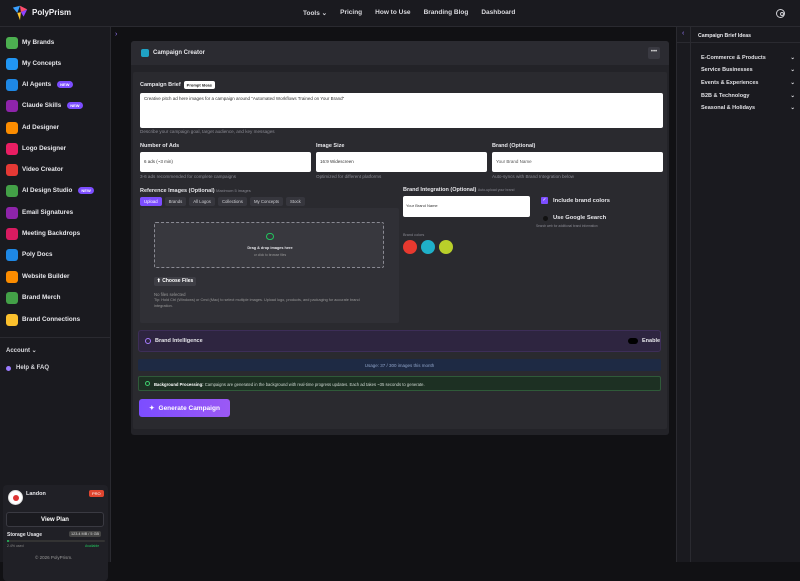 This screenshot has height=581, width=800. I want to click on sparkle-icon: ✦, so click(152, 408).